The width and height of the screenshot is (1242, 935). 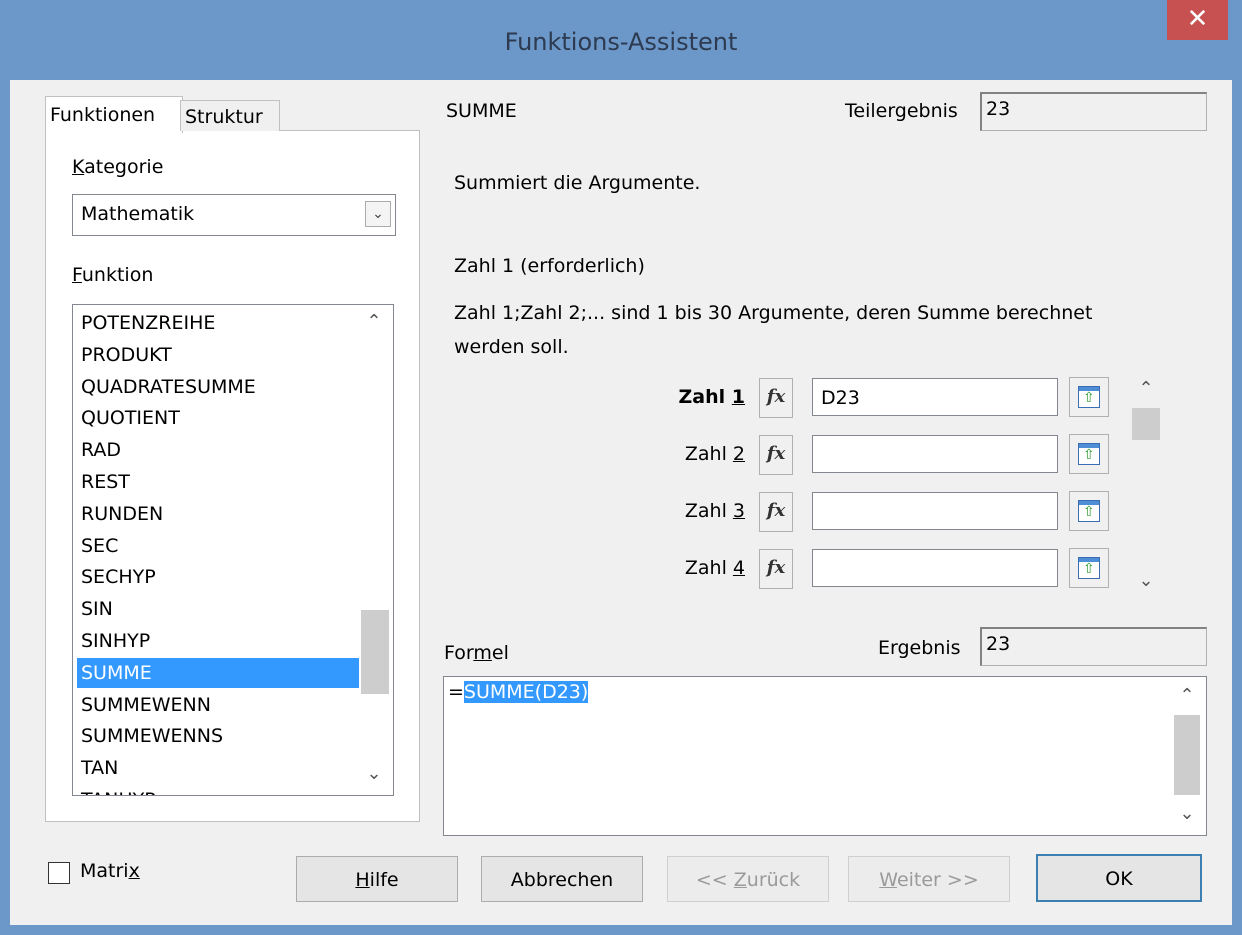 What do you see at coordinates (113, 275) in the screenshot?
I see `function-label: Funktion` at bounding box center [113, 275].